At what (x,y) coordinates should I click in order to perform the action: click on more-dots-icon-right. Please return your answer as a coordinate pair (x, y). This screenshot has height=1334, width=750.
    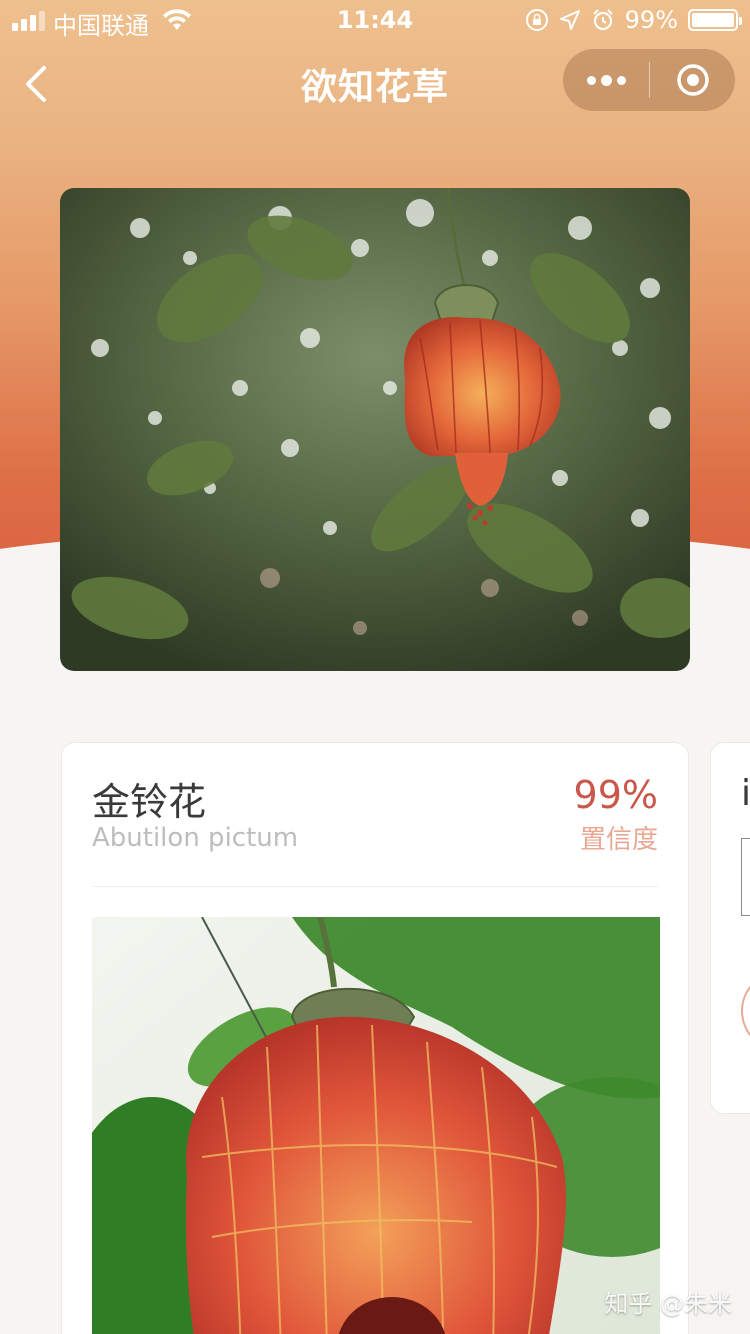
    Looking at the image, I should click on (621, 80).